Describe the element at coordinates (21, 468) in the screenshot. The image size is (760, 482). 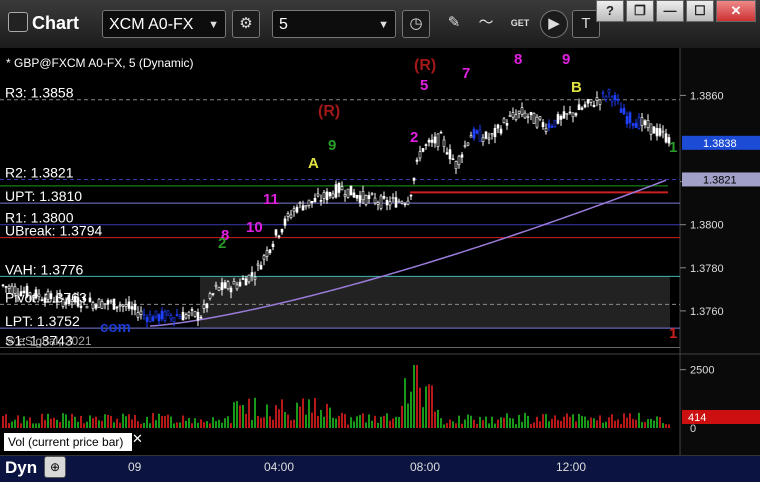
I see `mode-label: Dyn` at that location.